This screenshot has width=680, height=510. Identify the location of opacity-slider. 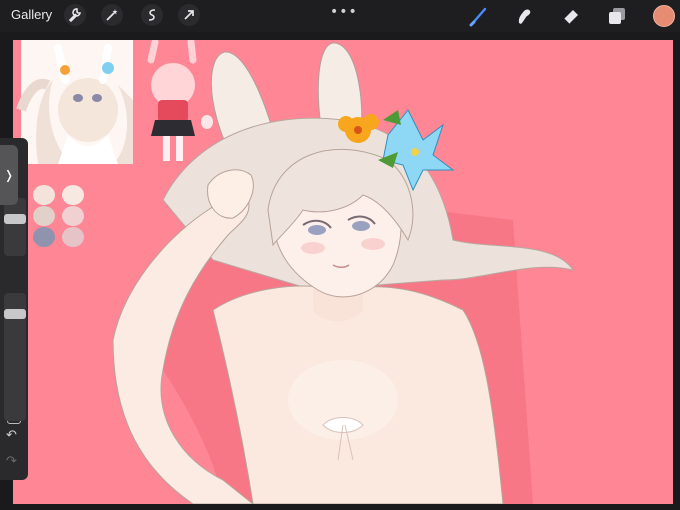
(15, 357).